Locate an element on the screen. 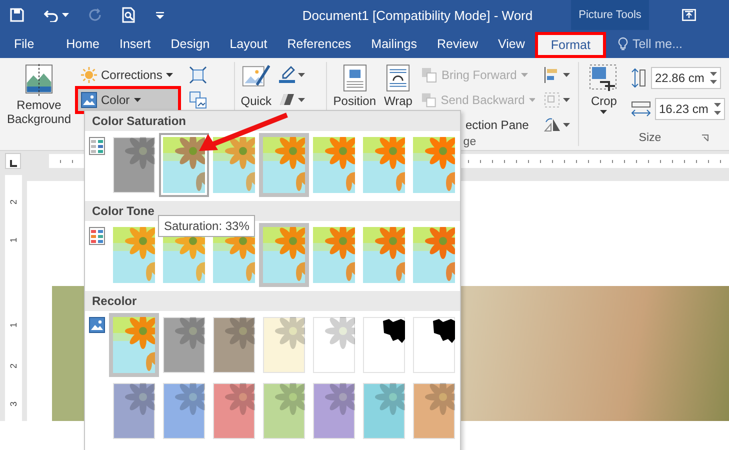 This screenshot has height=450, width=729. ribbon-tab: View is located at coordinates (511, 44).